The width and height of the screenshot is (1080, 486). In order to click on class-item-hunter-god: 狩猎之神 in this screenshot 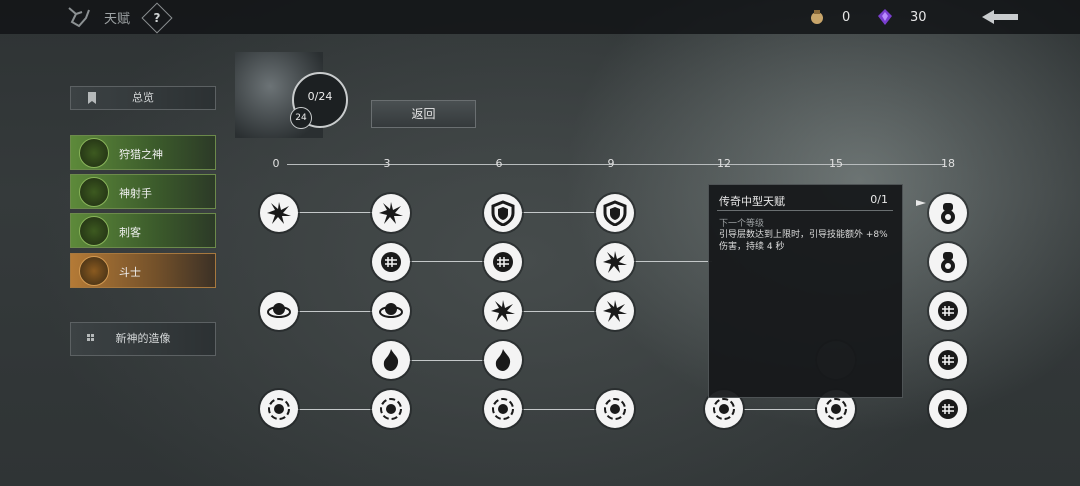, I will do `click(143, 152)`.